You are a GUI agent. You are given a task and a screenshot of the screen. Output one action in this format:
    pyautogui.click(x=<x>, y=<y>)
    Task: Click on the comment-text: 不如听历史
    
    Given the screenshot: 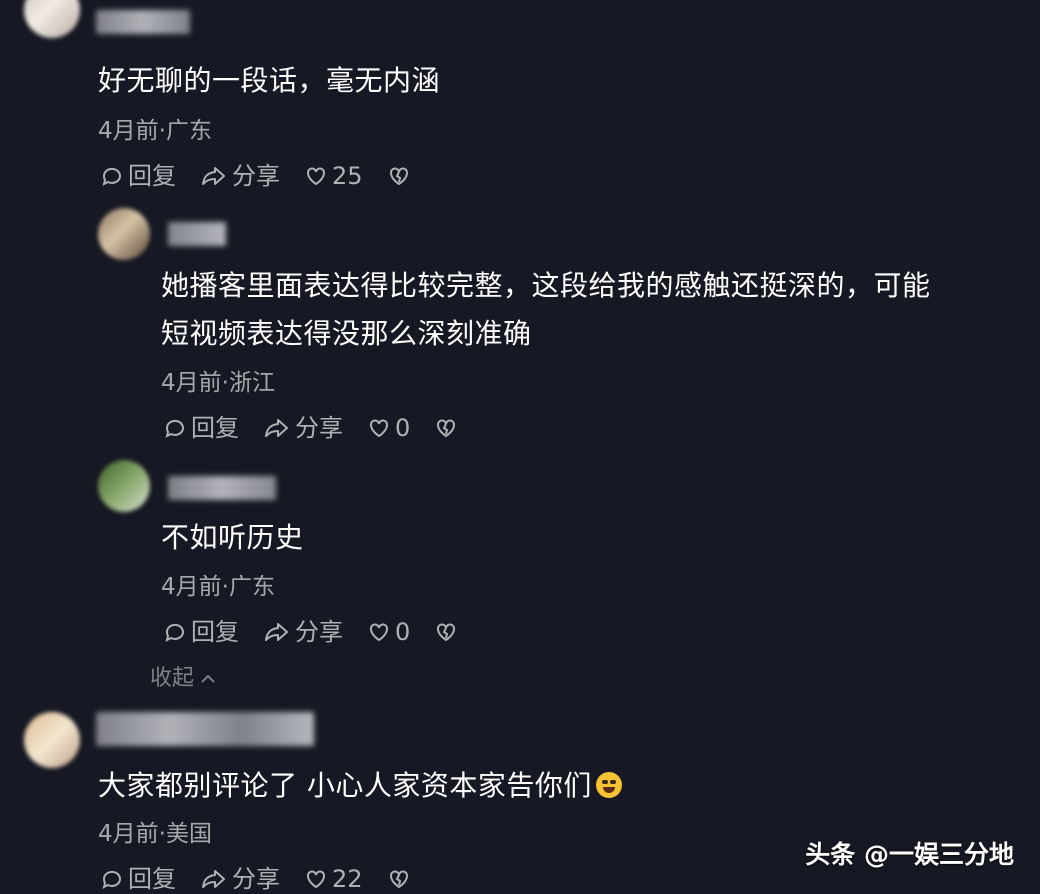 What is the action you would take?
    pyautogui.click(x=232, y=537)
    